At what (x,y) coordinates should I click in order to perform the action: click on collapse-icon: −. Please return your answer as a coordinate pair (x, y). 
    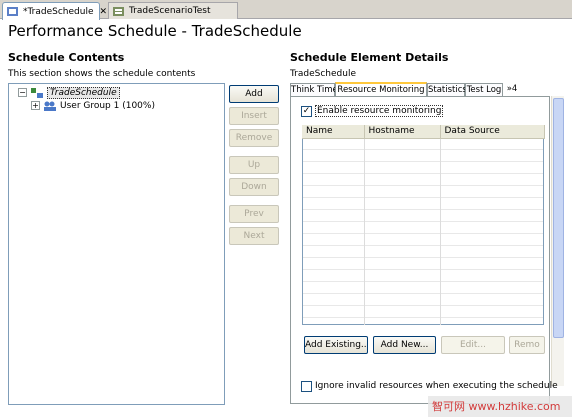
    Looking at the image, I should click on (22, 92).